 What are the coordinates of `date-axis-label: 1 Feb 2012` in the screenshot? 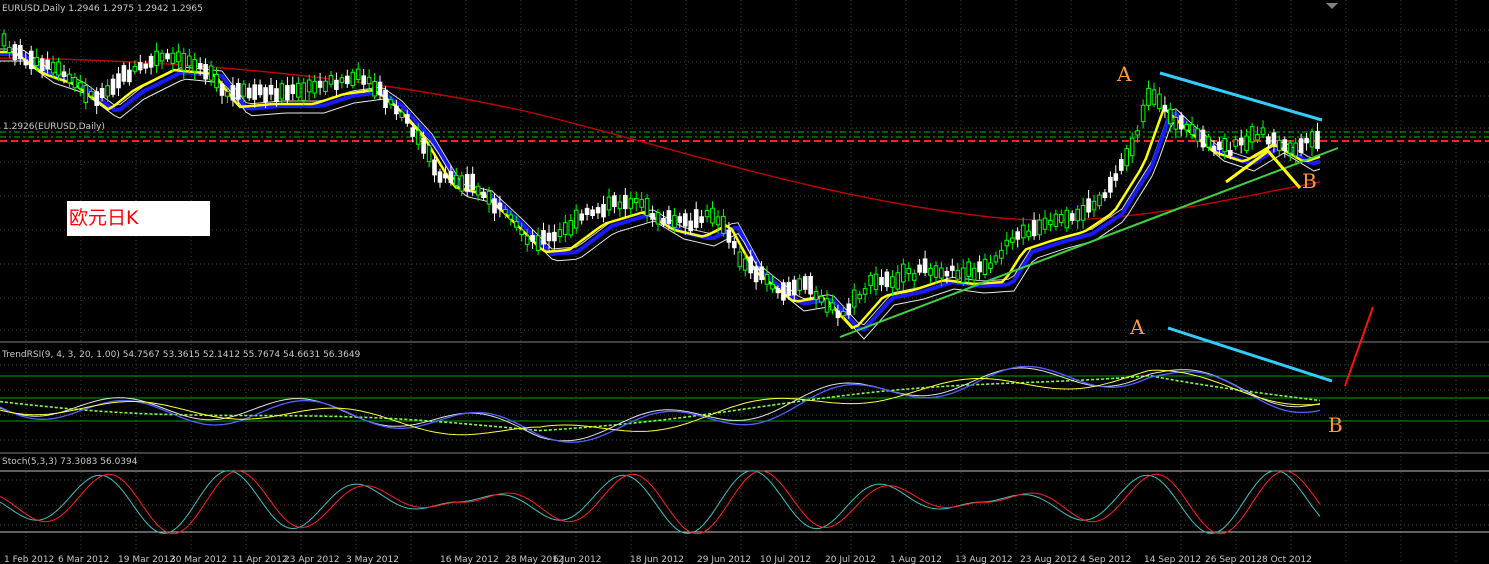 It's located at (29, 559).